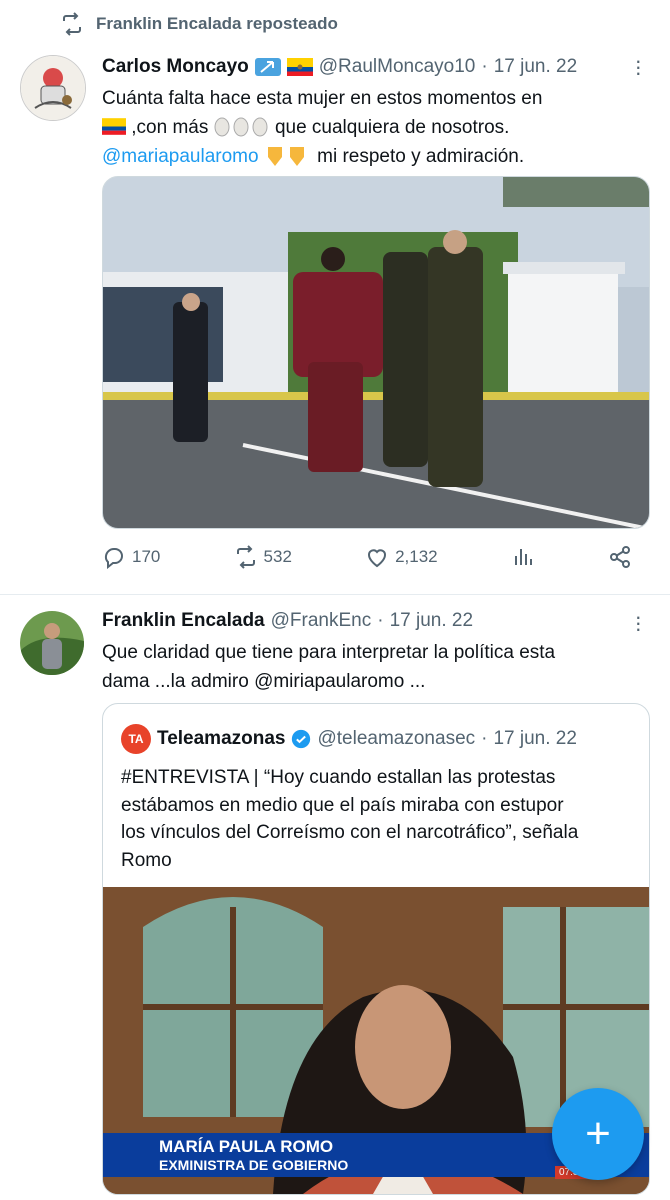 This screenshot has height=1200, width=670. I want to click on tweet1-actions: 170 532 2,132, so click(367, 557).